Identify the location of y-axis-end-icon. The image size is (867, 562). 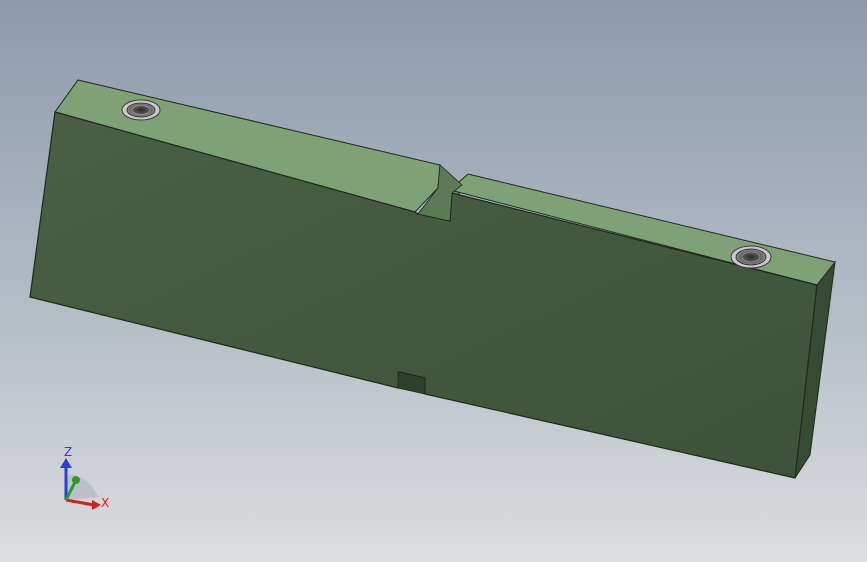
(76, 480).